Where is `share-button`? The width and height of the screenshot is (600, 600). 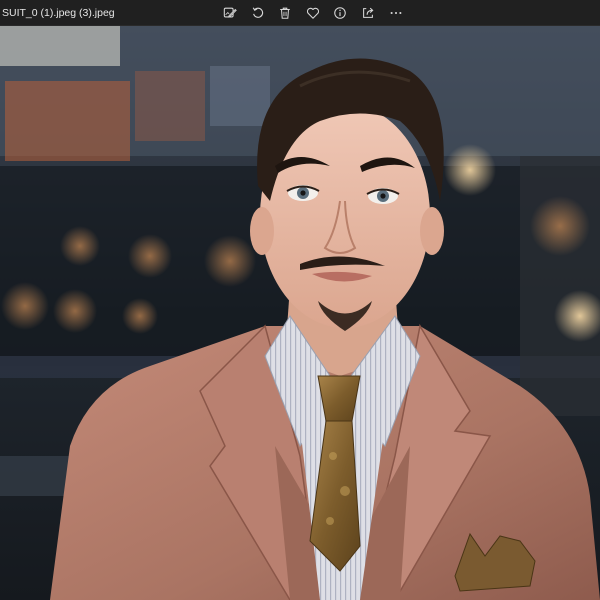
share-button is located at coordinates (368, 13).